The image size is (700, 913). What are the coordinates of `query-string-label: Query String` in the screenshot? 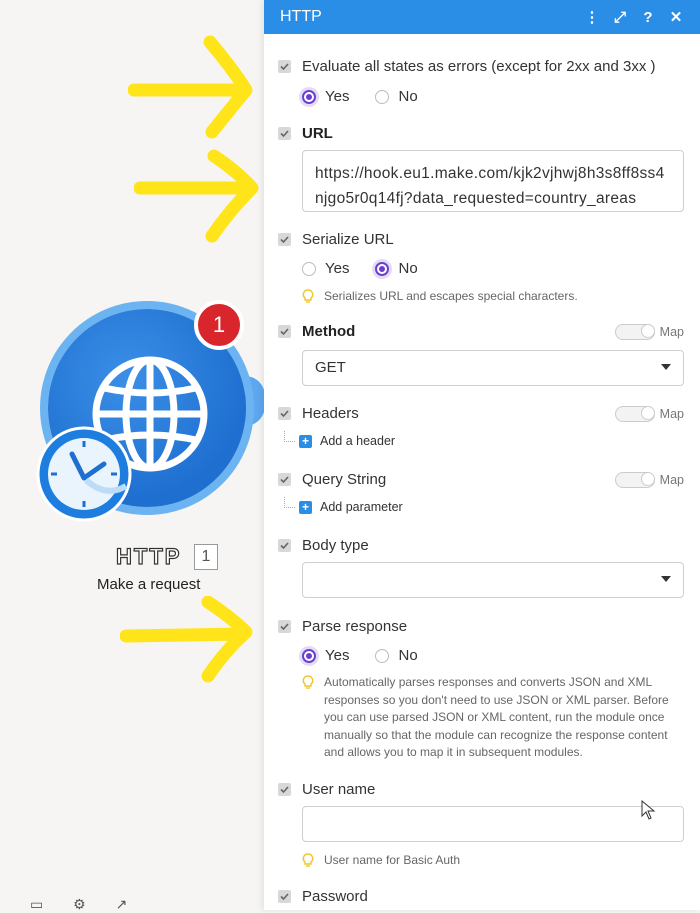 It's located at (344, 479).